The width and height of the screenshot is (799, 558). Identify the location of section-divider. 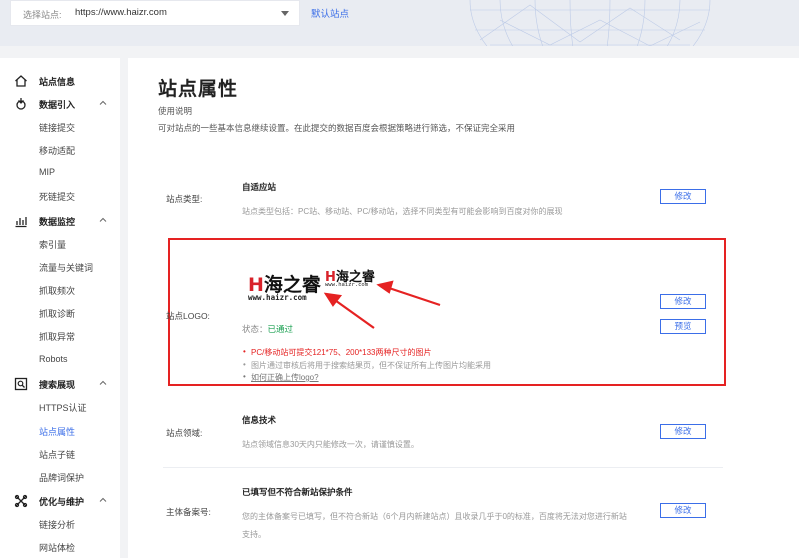
(443, 467).